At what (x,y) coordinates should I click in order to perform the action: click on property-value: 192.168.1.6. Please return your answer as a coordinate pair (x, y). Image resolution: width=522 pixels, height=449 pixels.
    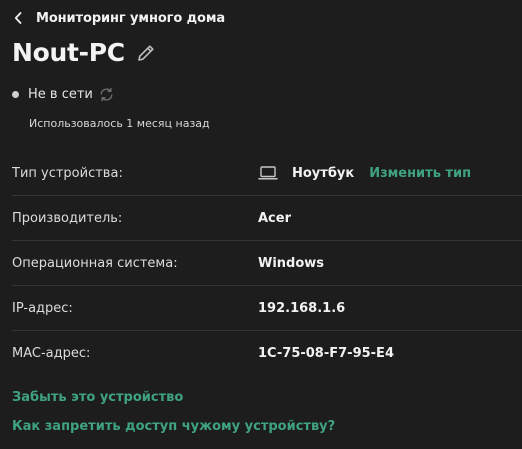
    Looking at the image, I should click on (302, 308).